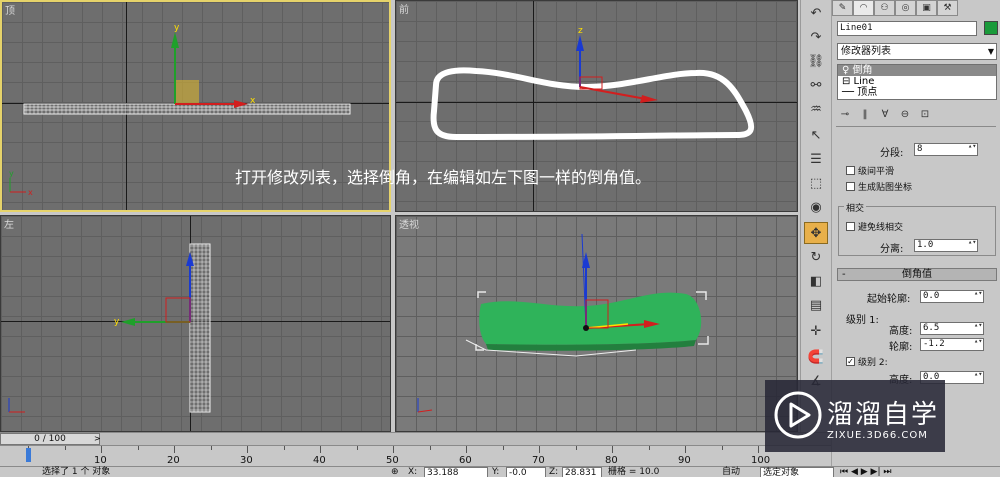 The width and height of the screenshot is (1000, 477). Describe the element at coordinates (798, 415) in the screenshot. I see `watermark-logo` at that location.